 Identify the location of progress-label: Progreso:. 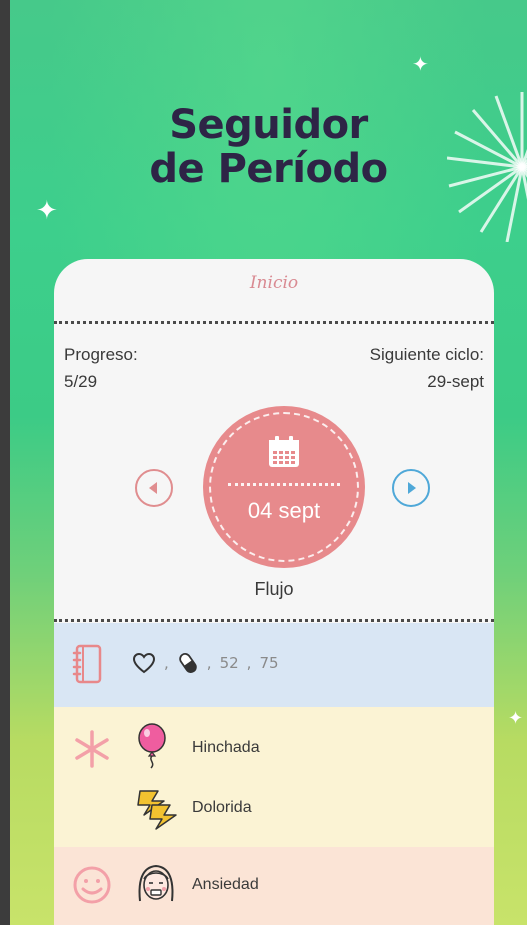
(101, 354).